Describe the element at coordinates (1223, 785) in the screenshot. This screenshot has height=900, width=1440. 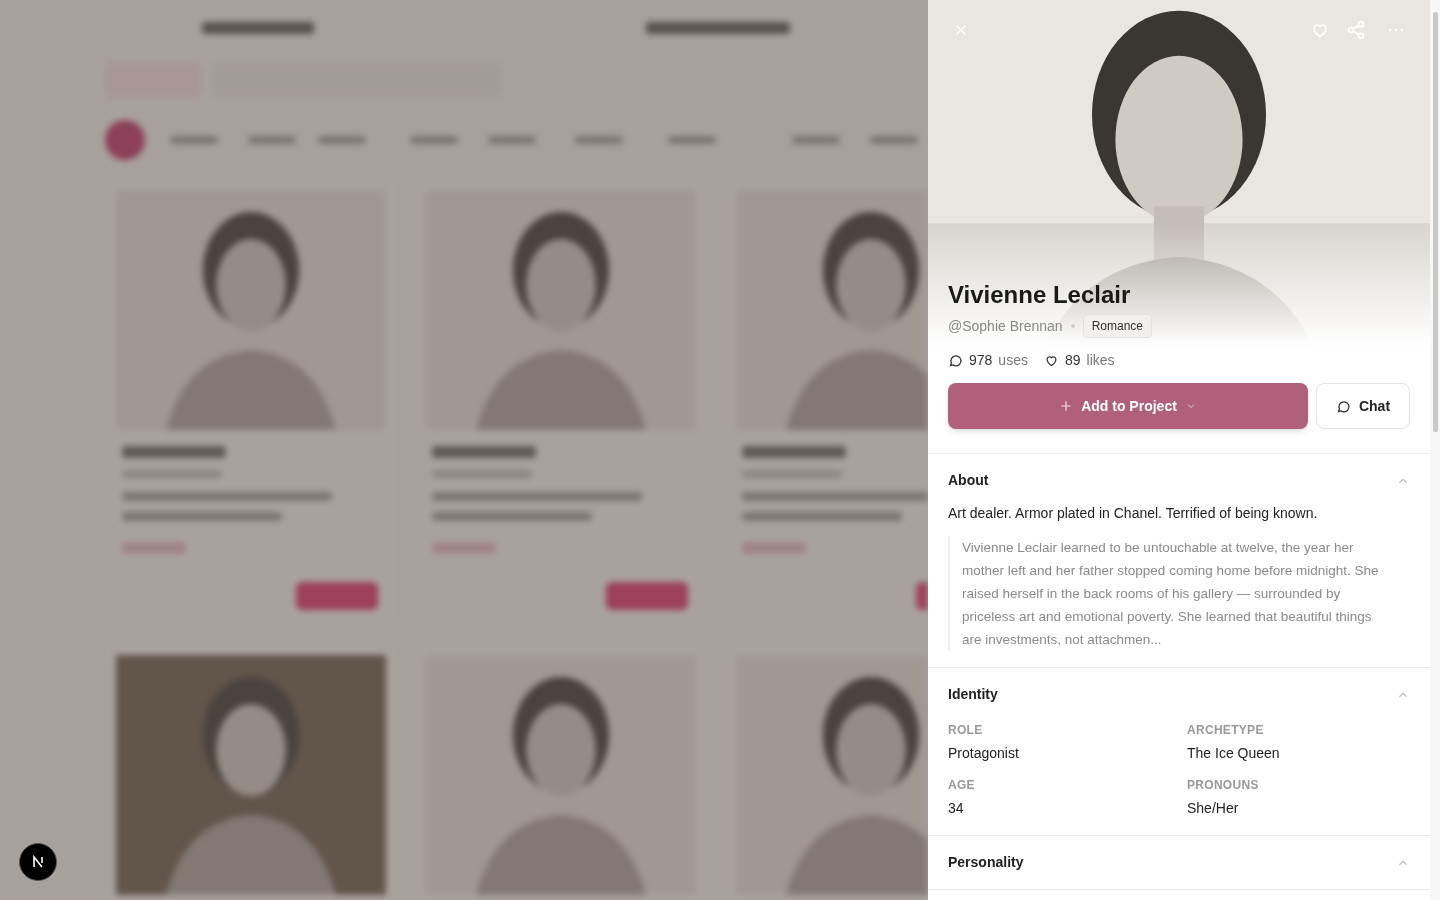
I see `field-label: PRONOUNS` at that location.